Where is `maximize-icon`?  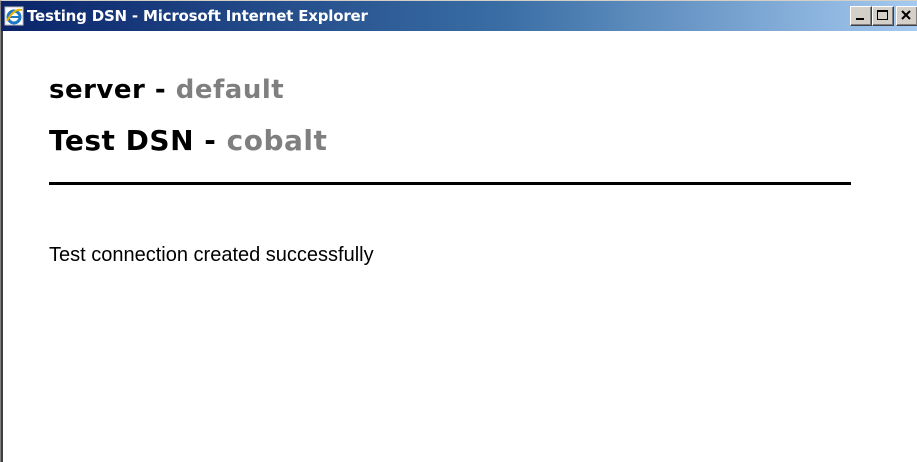 maximize-icon is located at coordinates (882, 15).